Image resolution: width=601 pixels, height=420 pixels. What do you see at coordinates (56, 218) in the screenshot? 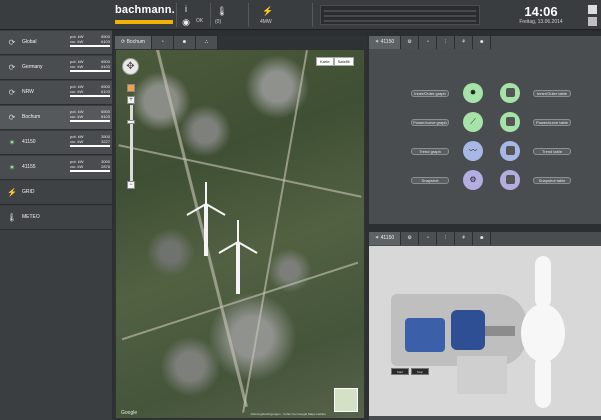
I see `nav-item-meteo: 🌡 METEO` at bounding box center [56, 218].